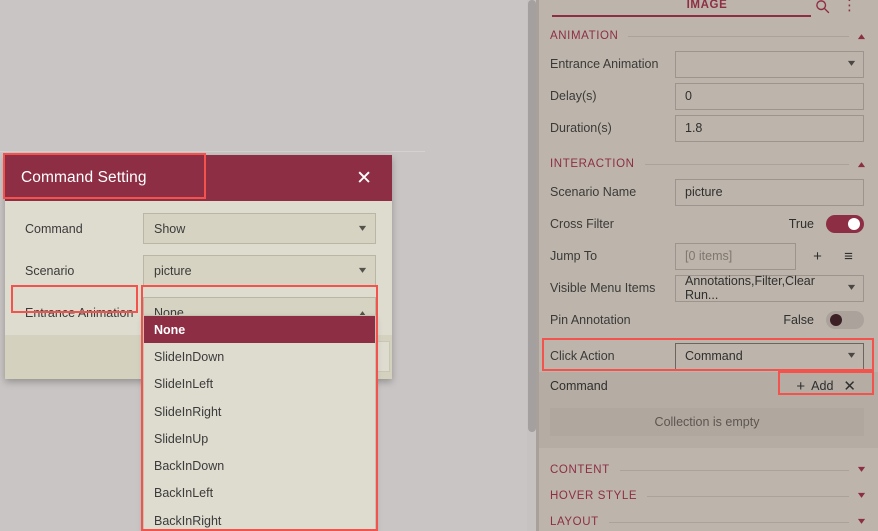 The width and height of the screenshot is (878, 531). I want to click on collection-empty-message: Collection is empty, so click(707, 422).